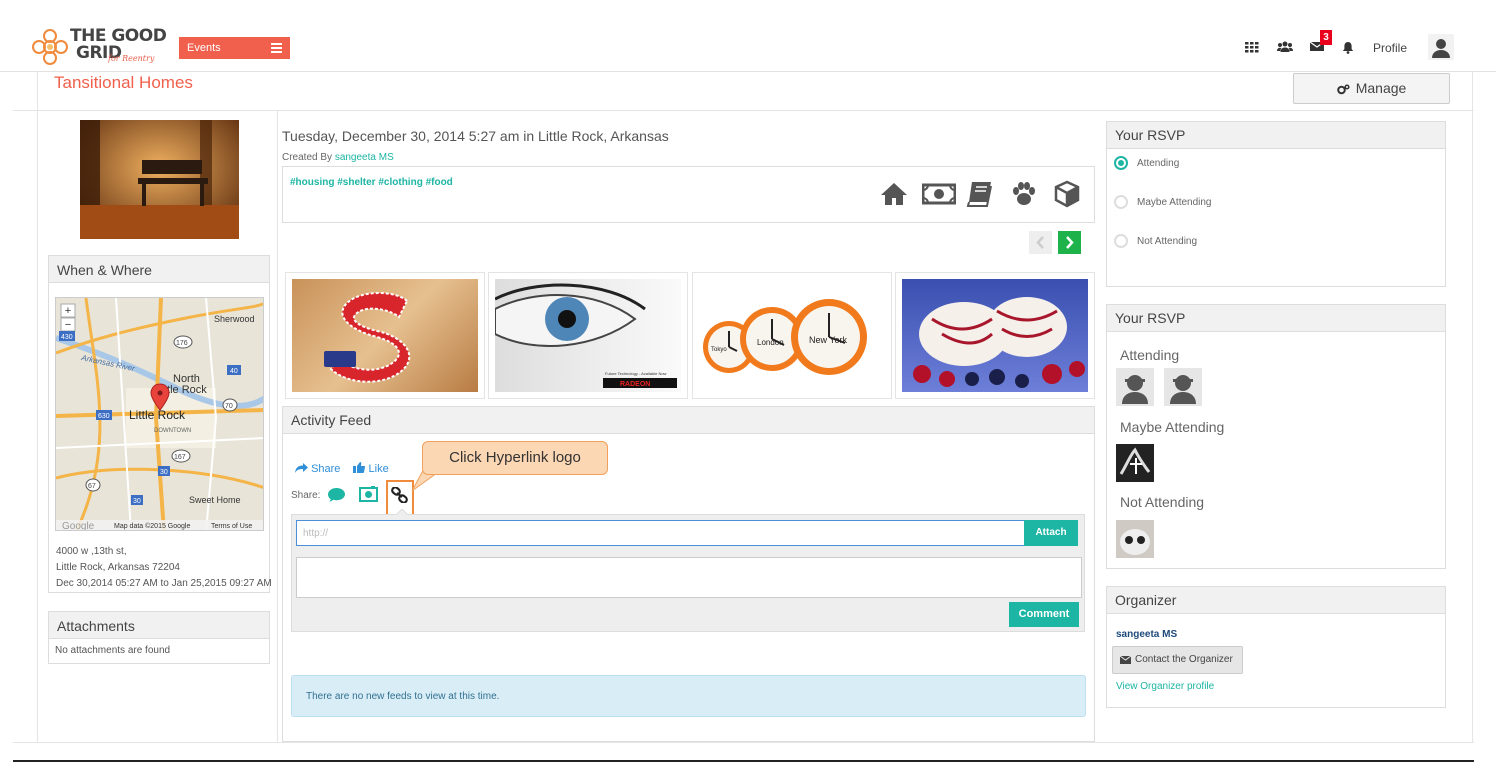  I want to click on rsvp-maybe-radio, so click(1121, 202).